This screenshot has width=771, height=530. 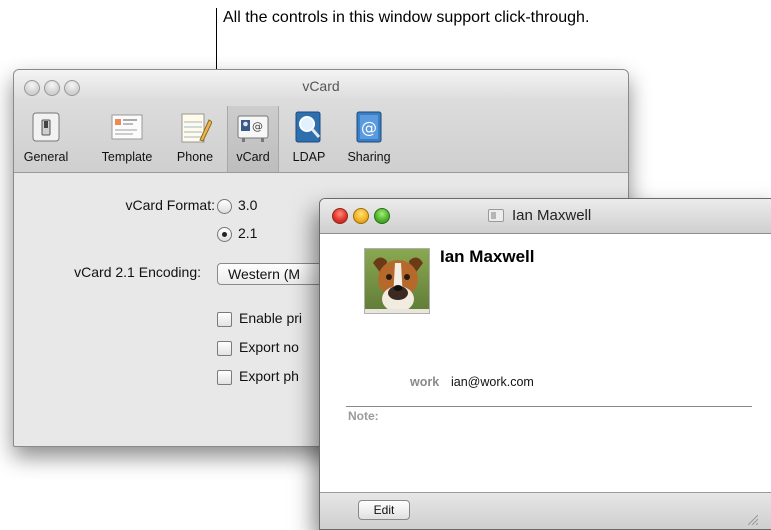 I want to click on ldap-magnifier-icon, so click(x=308, y=127).